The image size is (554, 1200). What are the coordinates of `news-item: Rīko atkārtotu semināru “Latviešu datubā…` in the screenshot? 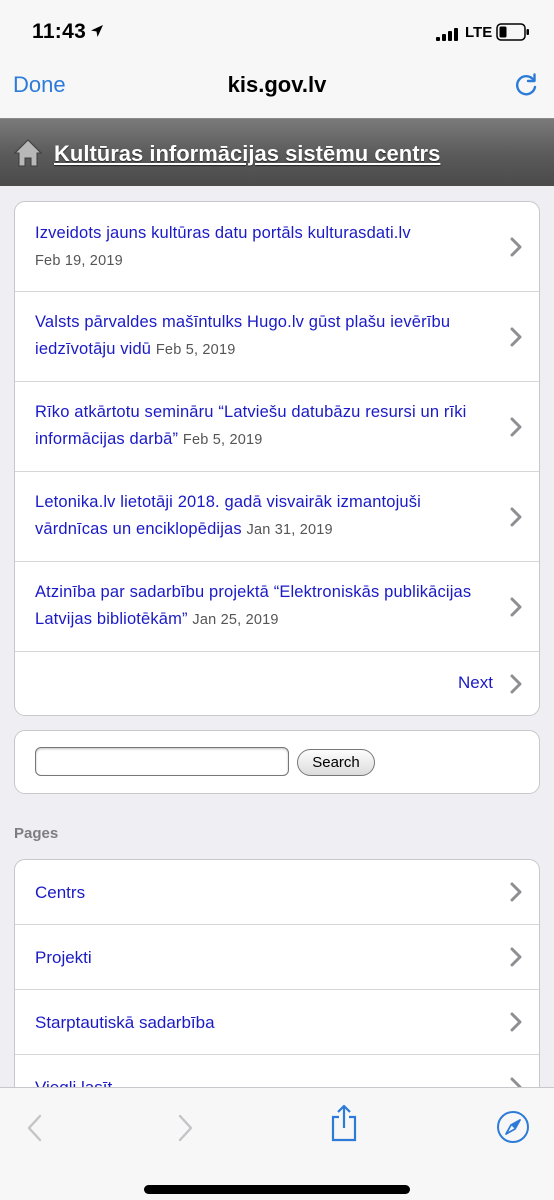 It's located at (277, 427).